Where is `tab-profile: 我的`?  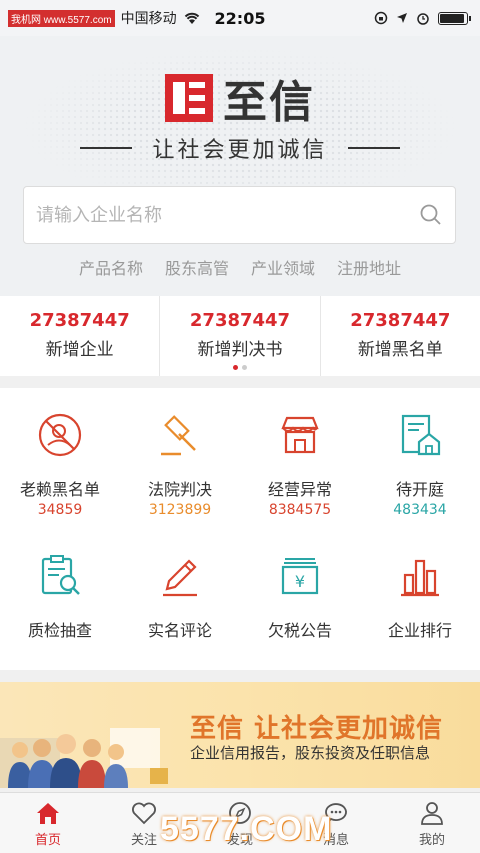 tab-profile: 我的 is located at coordinates (432, 823).